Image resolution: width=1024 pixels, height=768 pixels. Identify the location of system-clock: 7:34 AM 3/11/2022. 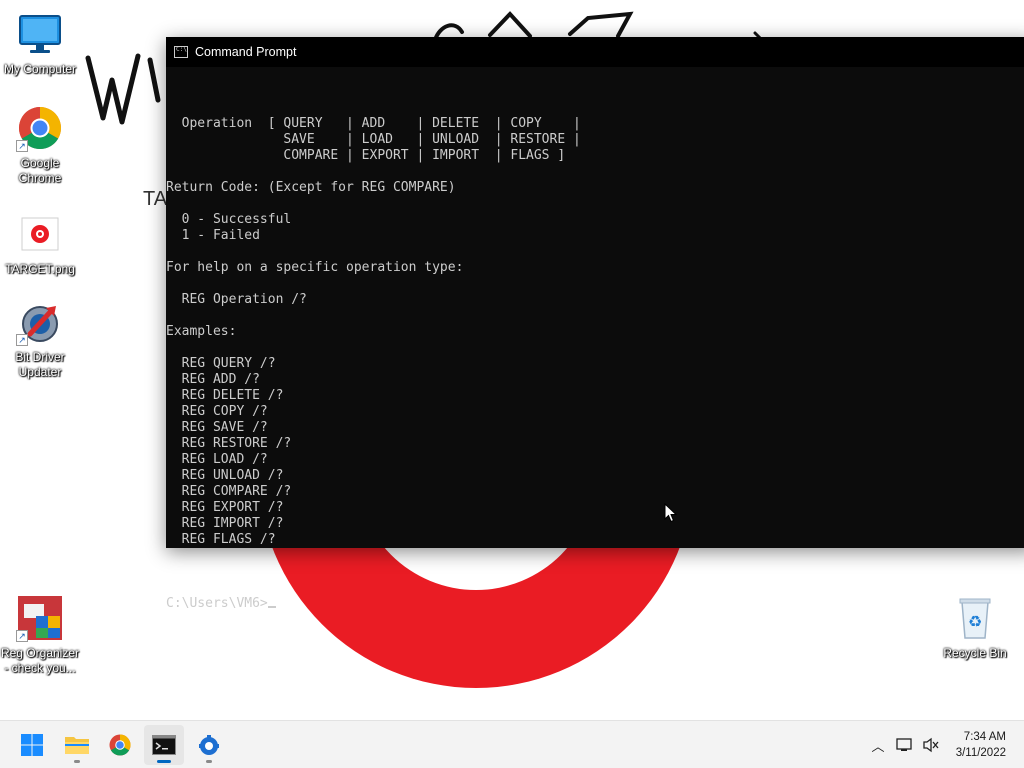
(973, 745).